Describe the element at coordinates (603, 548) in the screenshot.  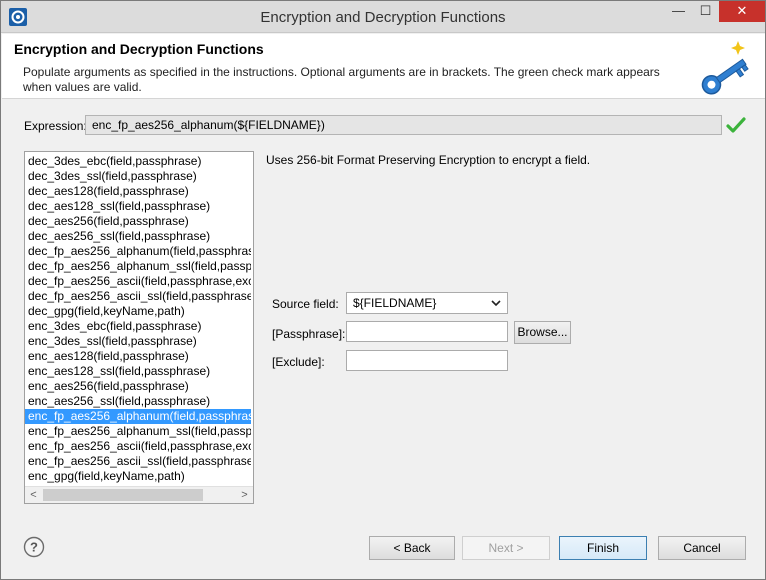
I see `finish-button: Finish` at that location.